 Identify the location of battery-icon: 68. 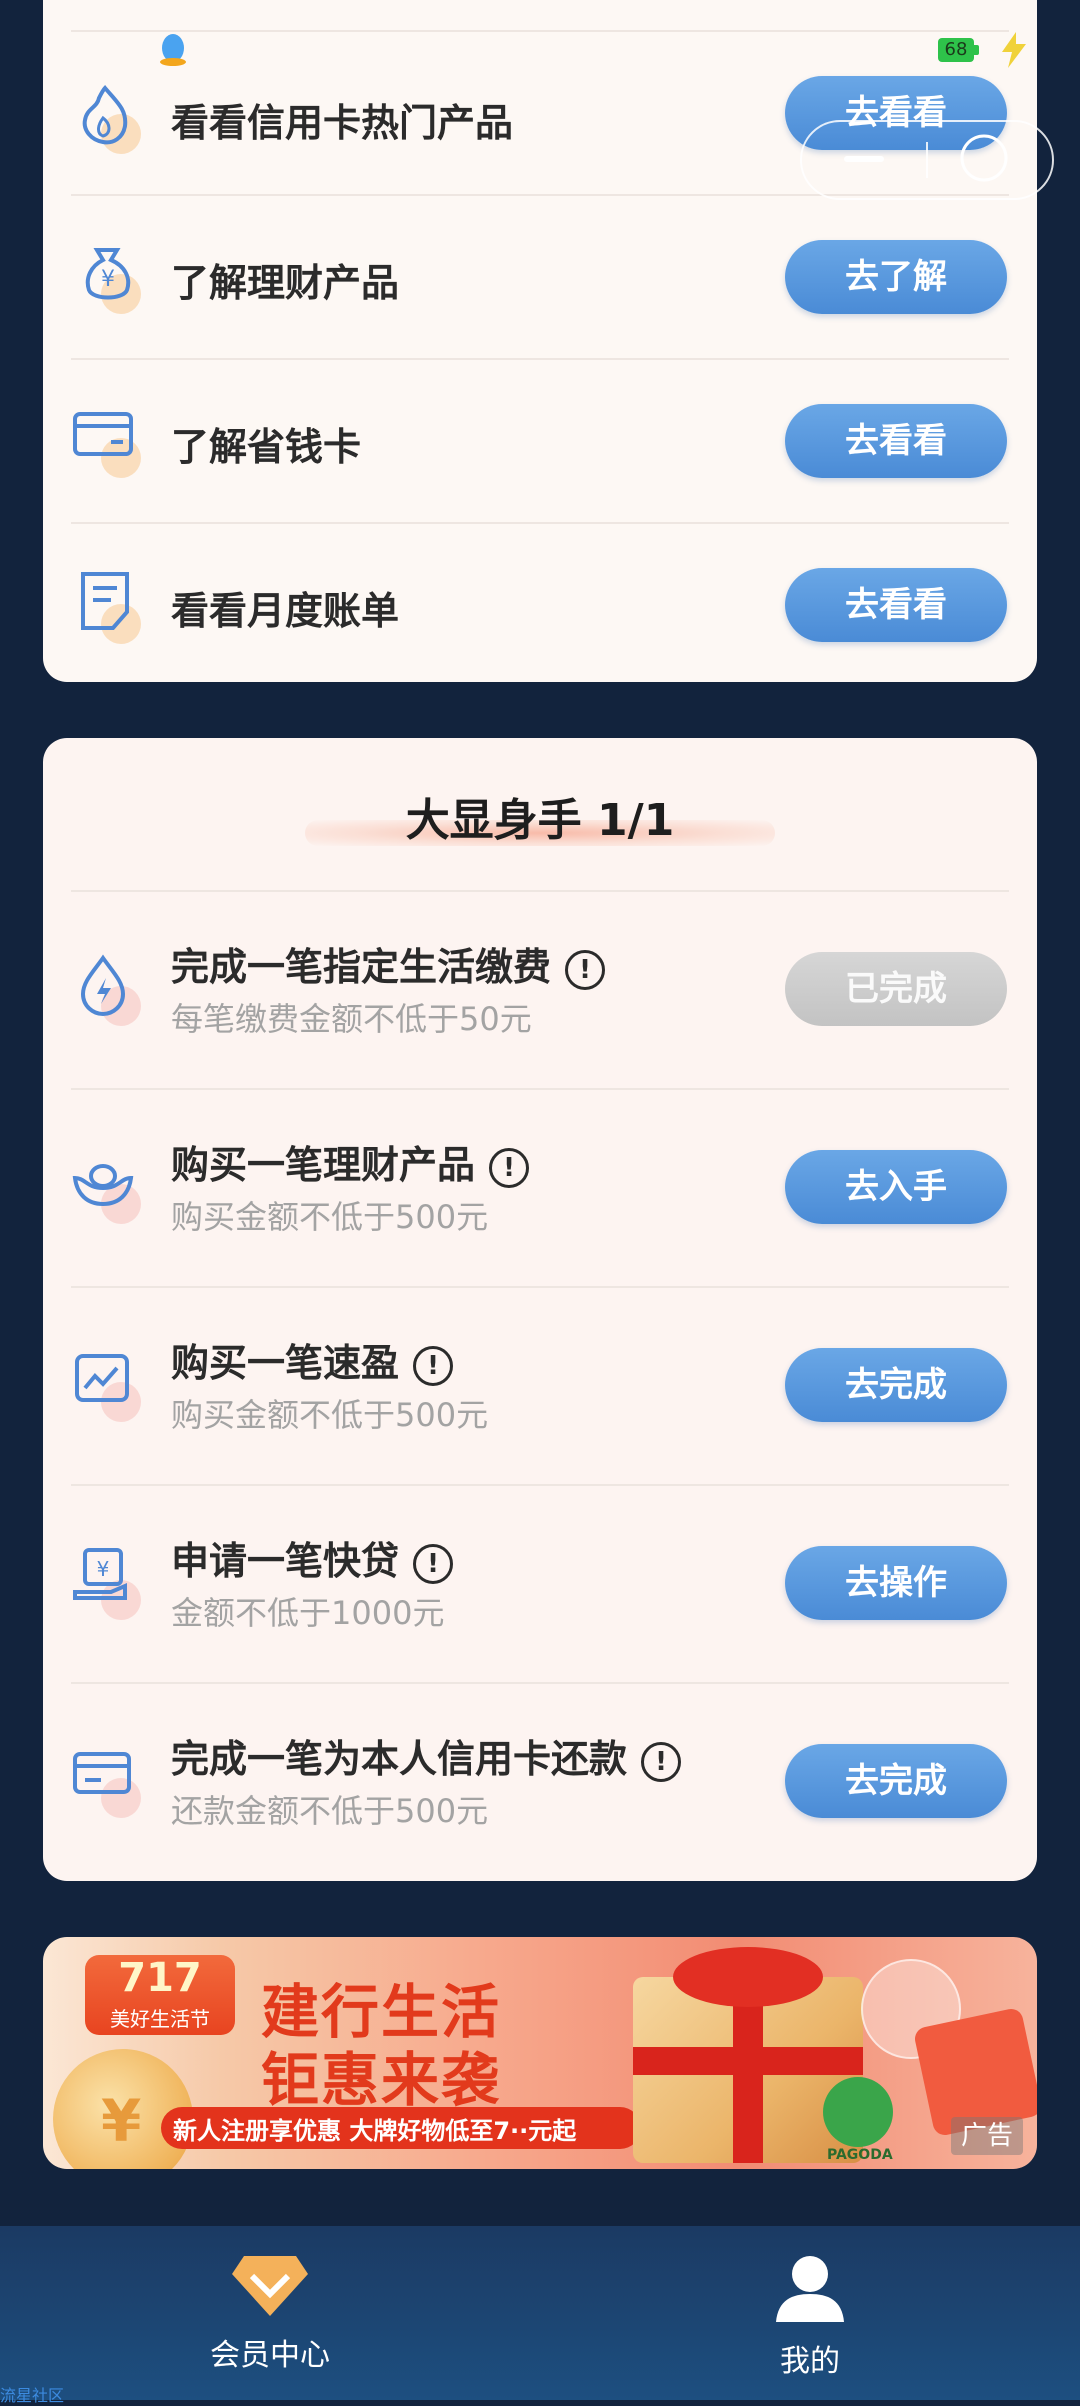
(956, 50).